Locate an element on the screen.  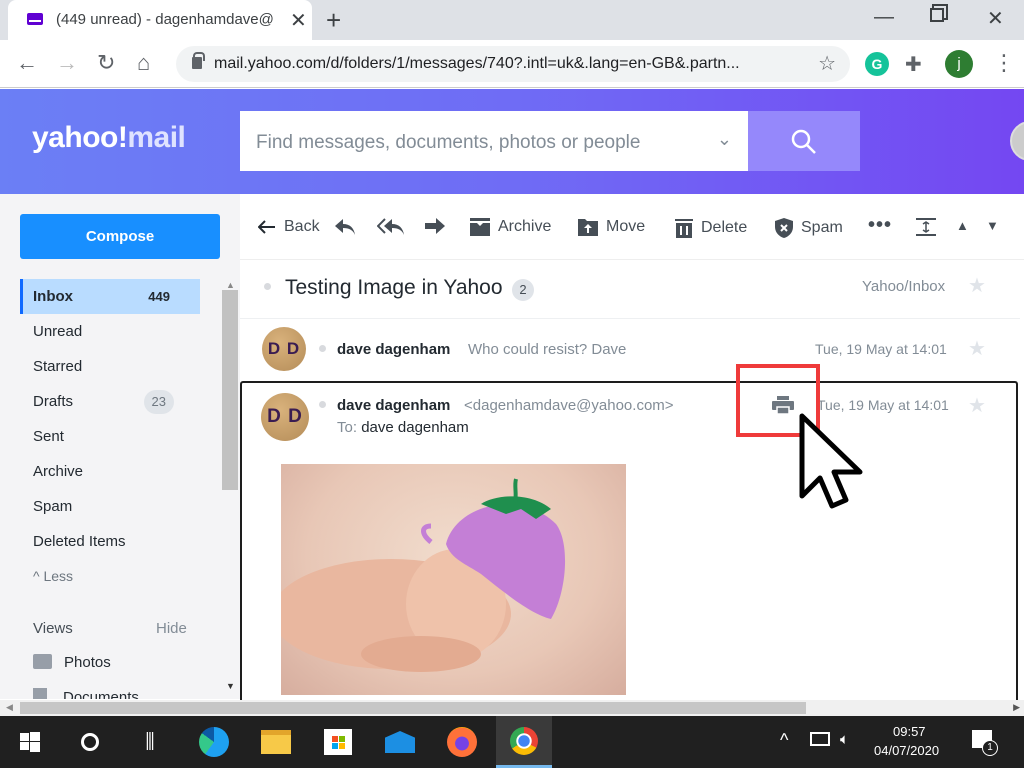
grammarly-icon: G is located at coordinates (877, 64).